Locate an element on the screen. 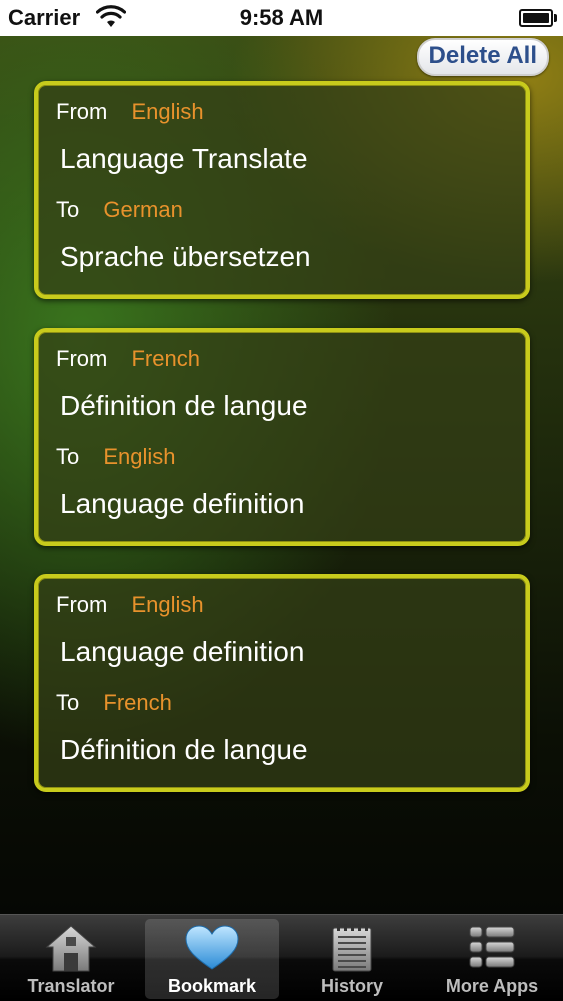  tab-label: More Apps is located at coordinates (492, 986).